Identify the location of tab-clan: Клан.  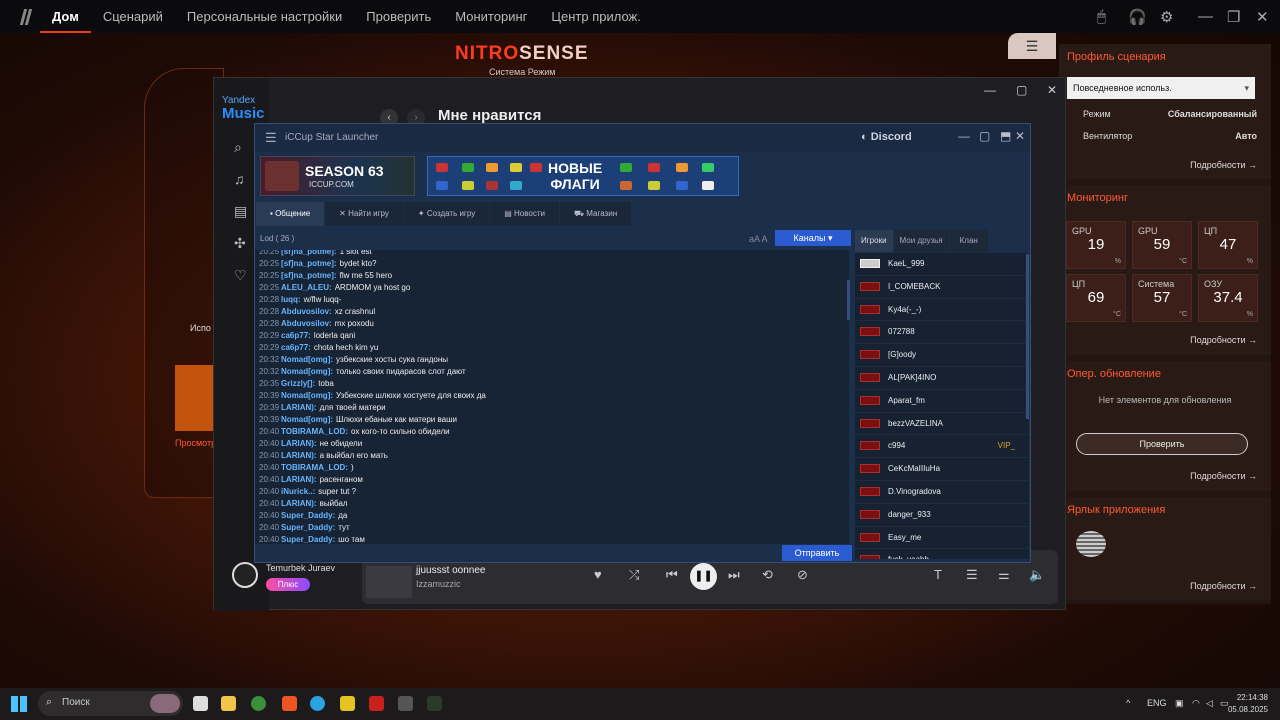
(968, 241).